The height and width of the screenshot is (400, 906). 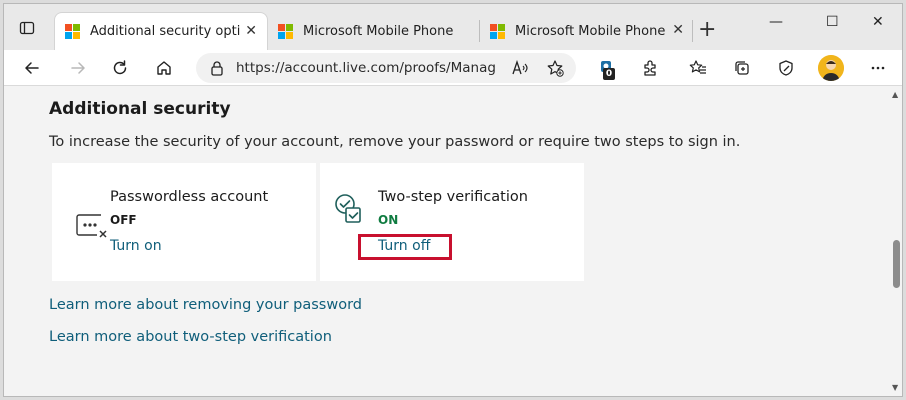 I want to click on passwordless-title: Passwordless account, so click(x=189, y=197).